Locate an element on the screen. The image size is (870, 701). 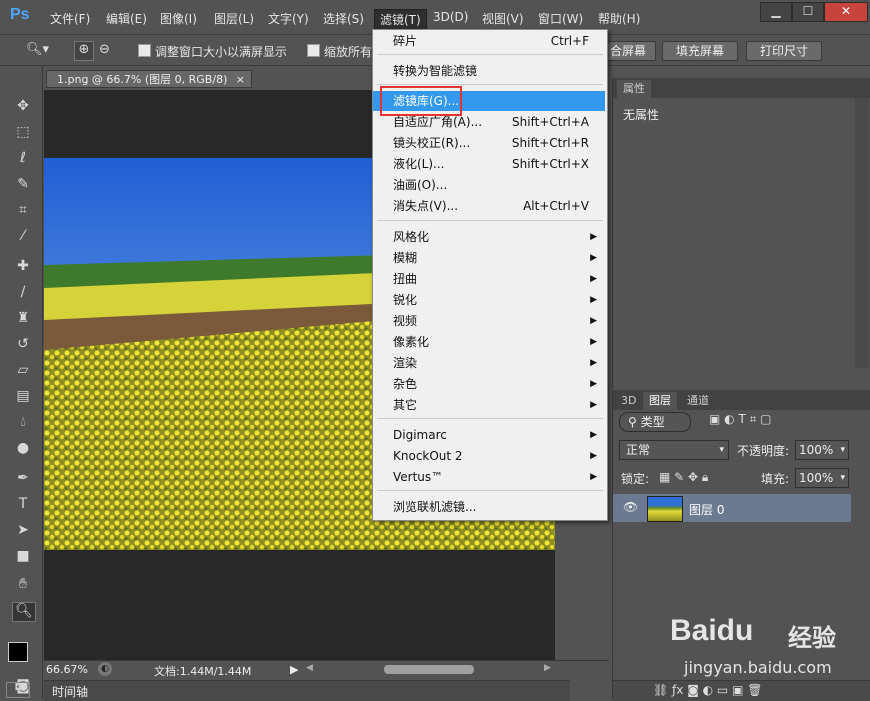
watermark-url: jingyan.baidu.com is located at coordinates (758, 667).